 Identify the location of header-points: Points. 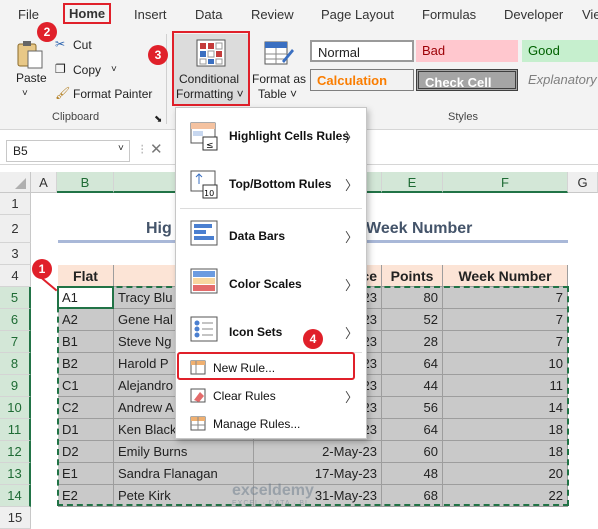
(412, 276).